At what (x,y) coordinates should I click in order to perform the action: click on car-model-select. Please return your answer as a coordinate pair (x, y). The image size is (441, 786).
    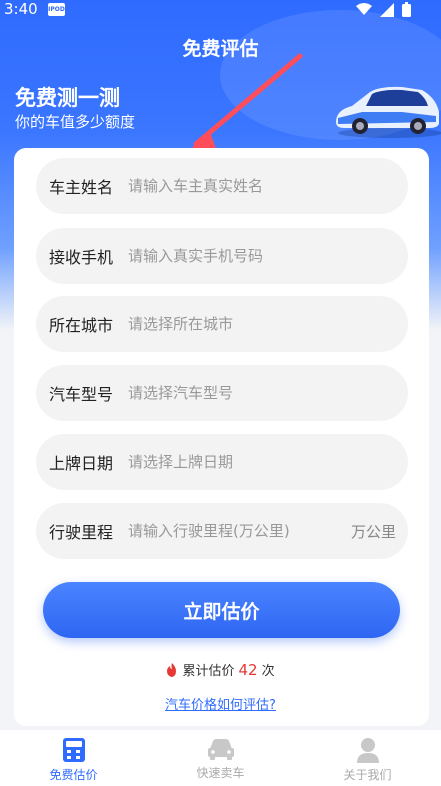
    Looking at the image, I should click on (233, 393).